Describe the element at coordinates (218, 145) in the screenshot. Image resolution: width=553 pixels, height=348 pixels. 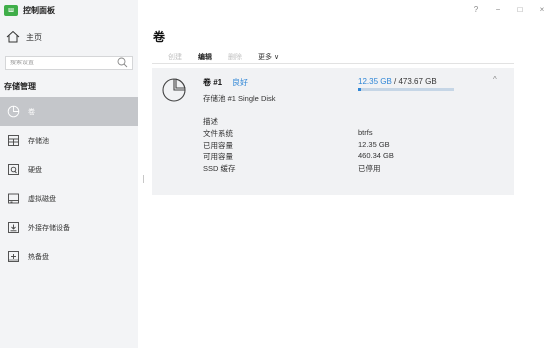
I see `property-key: 已用容量` at that location.